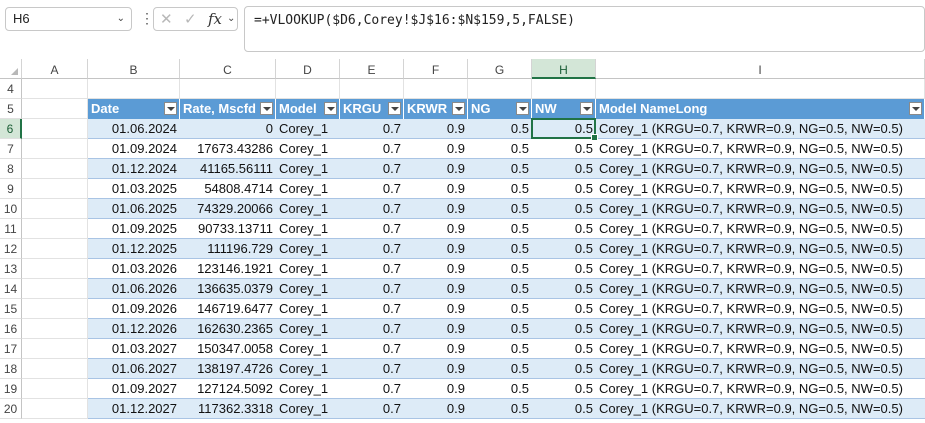 The image size is (925, 423). Describe the element at coordinates (134, 189) in the screenshot. I see `table-cell: 01.03.2025` at that location.